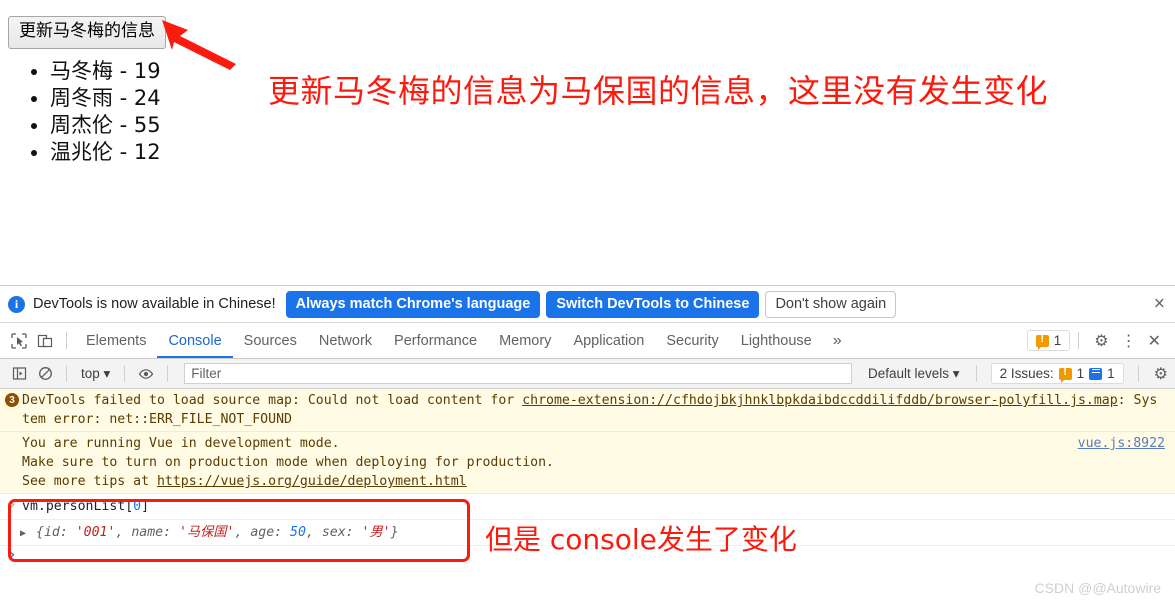  What do you see at coordinates (87, 33) in the screenshot?
I see `update-person-button: 更新马冬梅的信息` at bounding box center [87, 33].